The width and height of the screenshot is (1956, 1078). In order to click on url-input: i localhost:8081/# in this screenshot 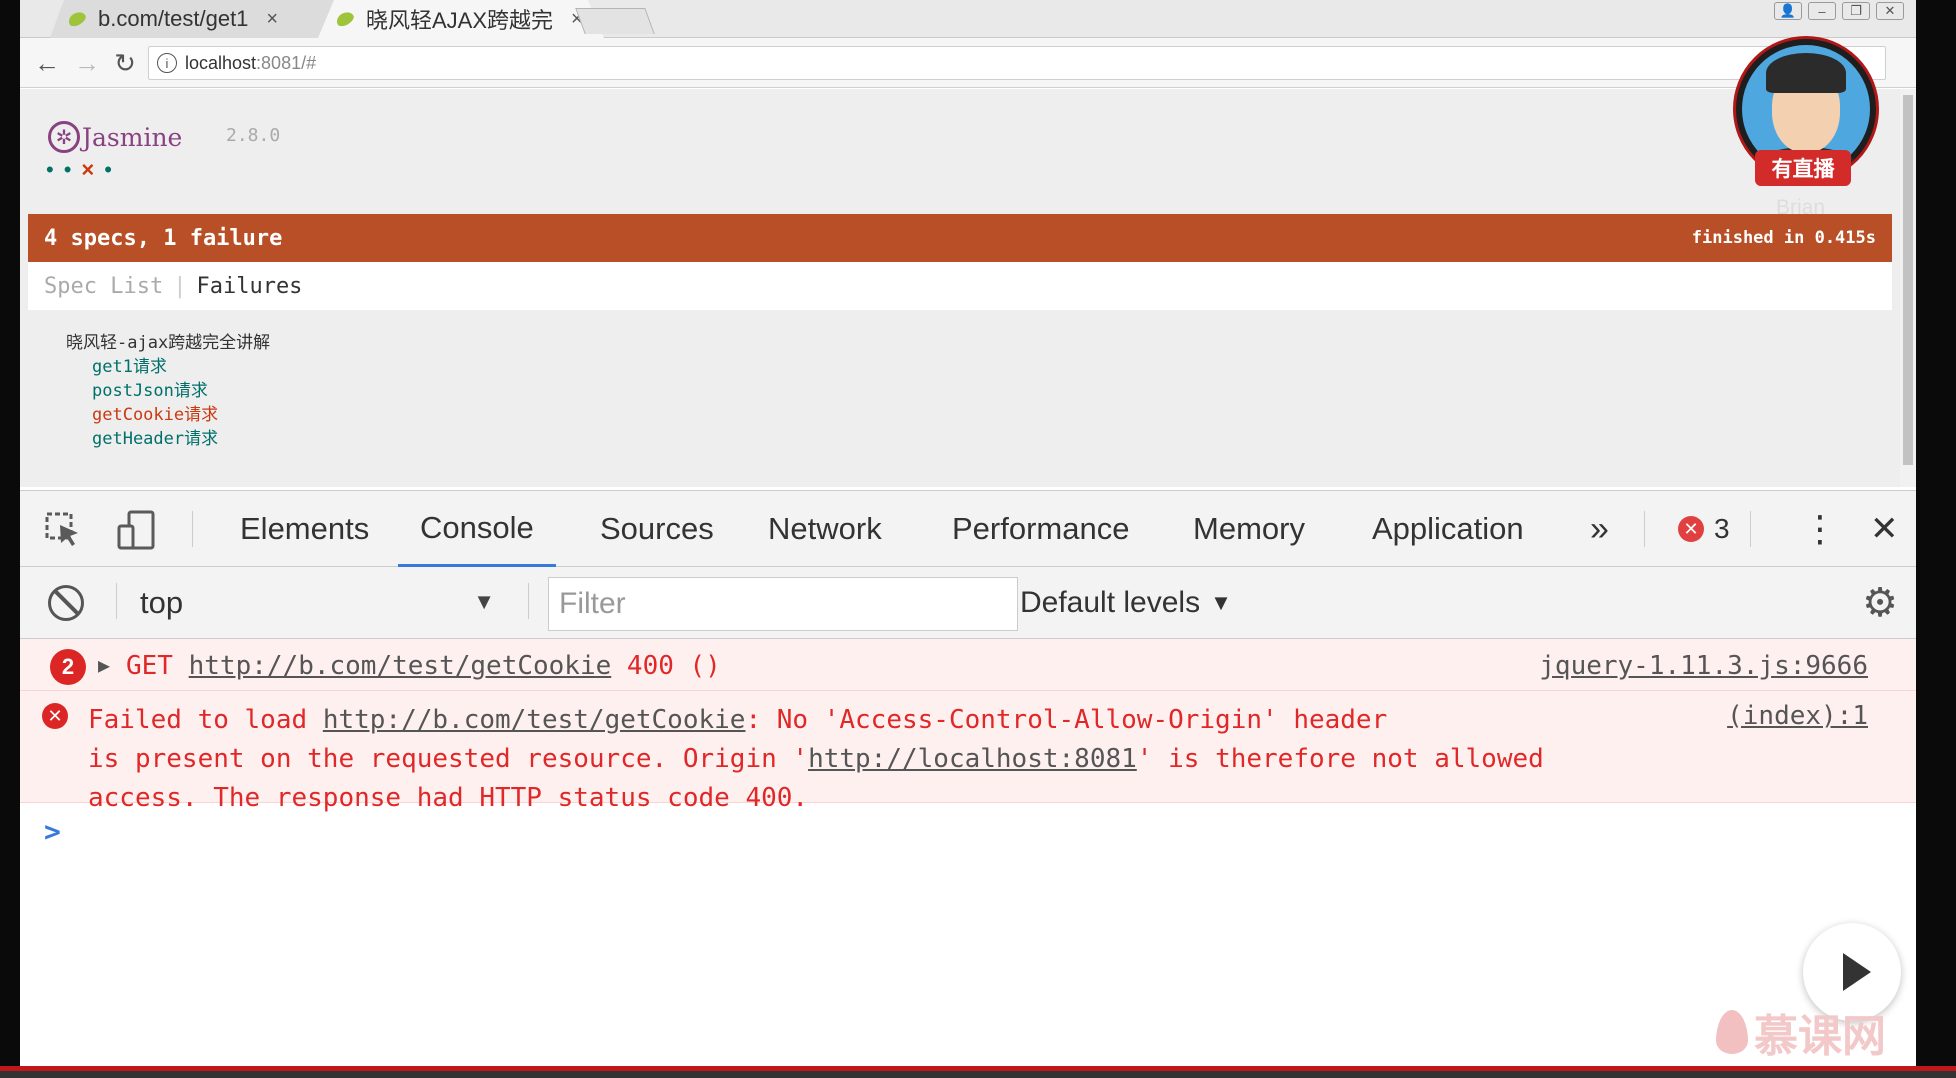, I will do `click(1017, 63)`.